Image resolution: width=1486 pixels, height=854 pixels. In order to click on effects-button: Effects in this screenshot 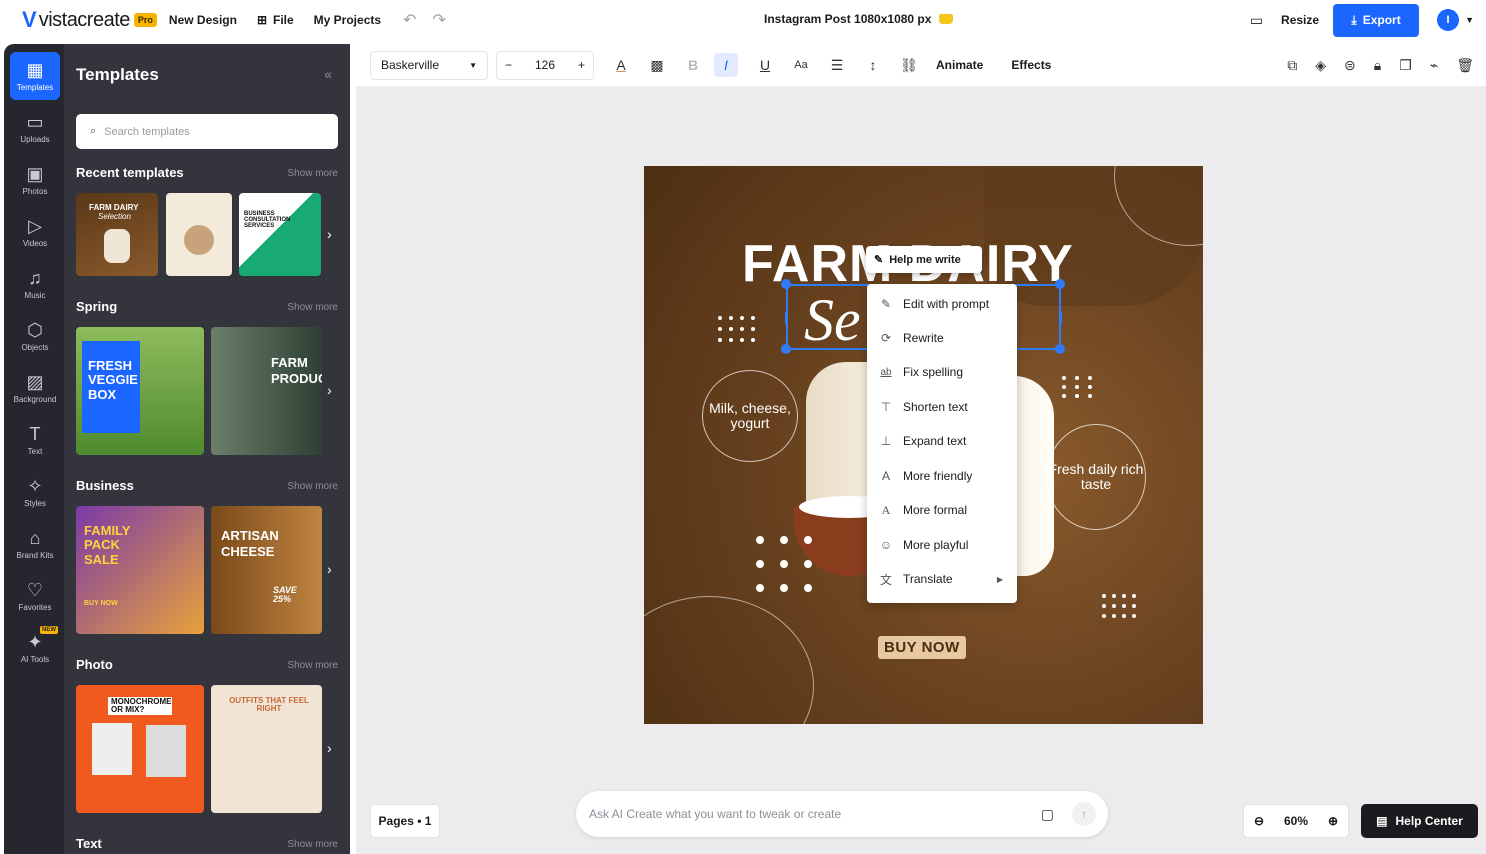, I will do `click(1031, 65)`.